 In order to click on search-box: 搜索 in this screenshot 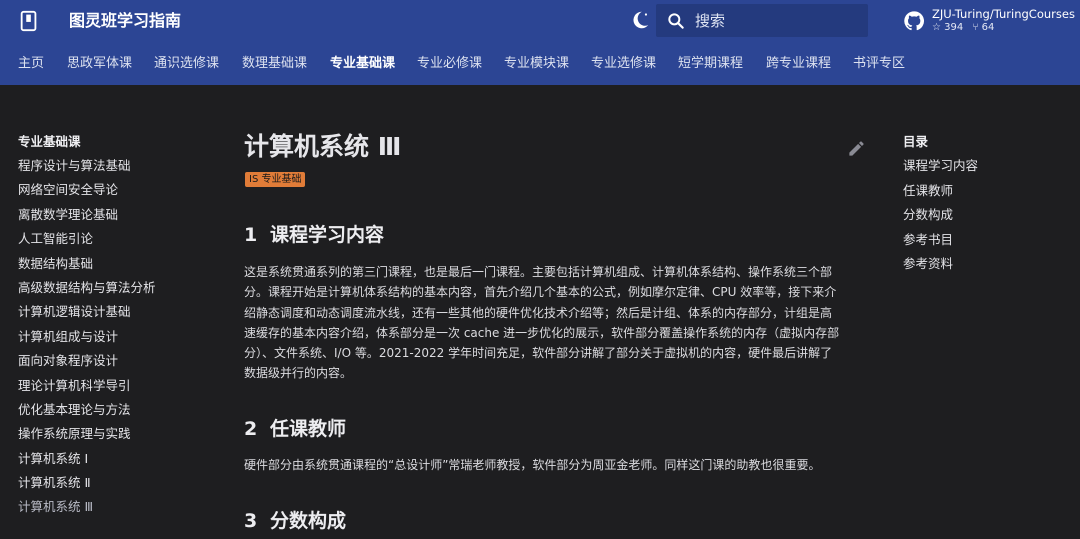, I will do `click(762, 20)`.